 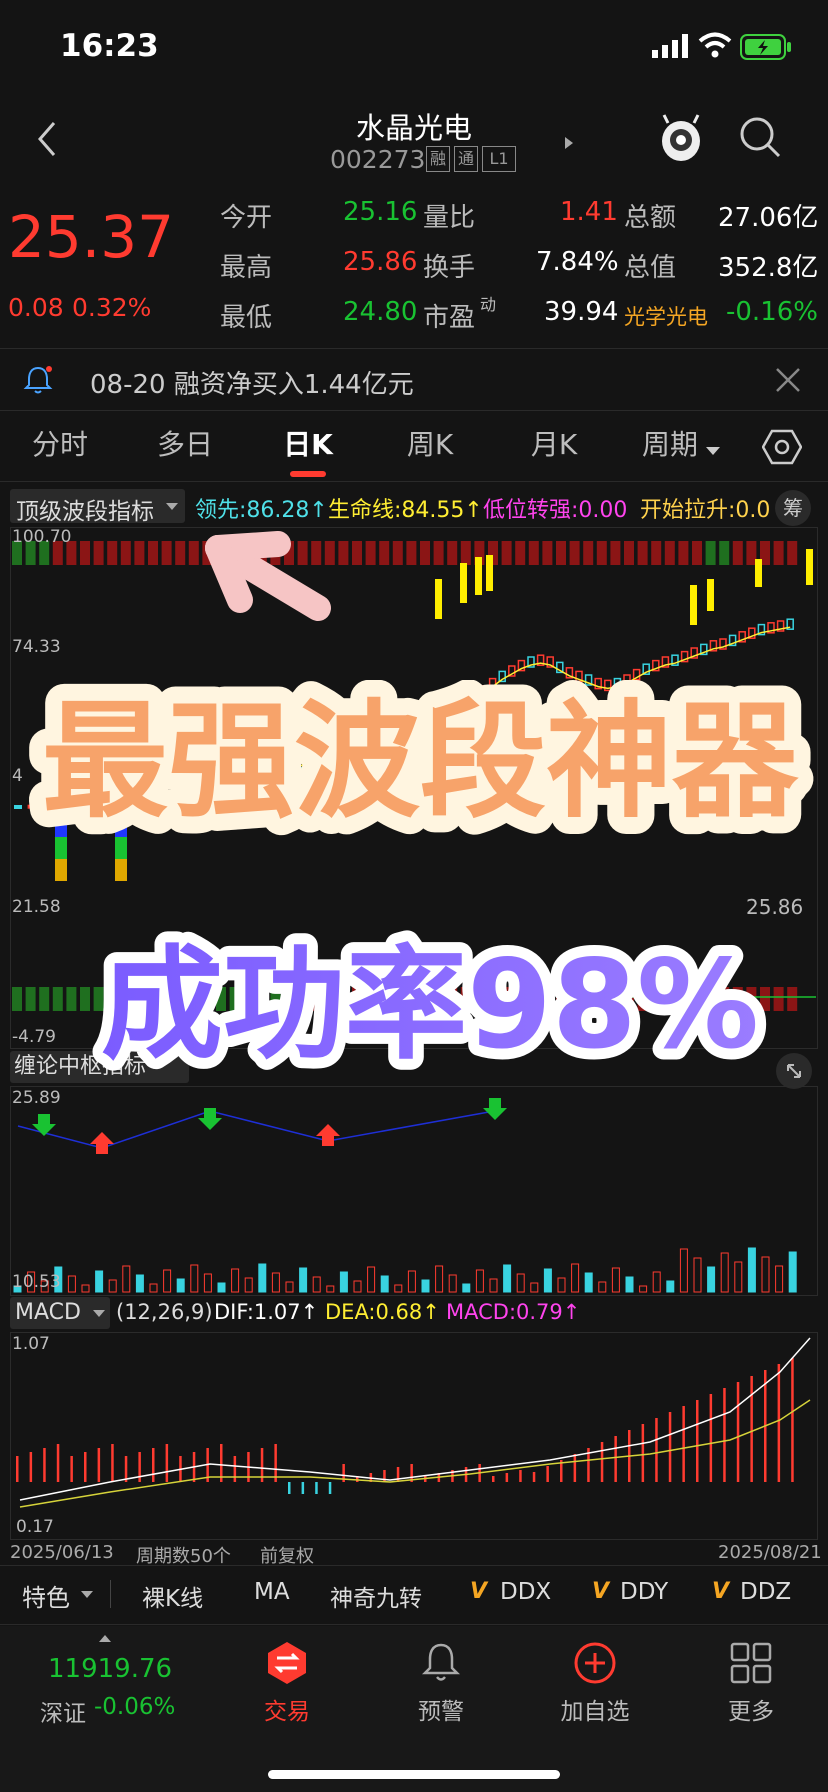 I want to click on chevron-up-icon, so click(x=105, y=1638).